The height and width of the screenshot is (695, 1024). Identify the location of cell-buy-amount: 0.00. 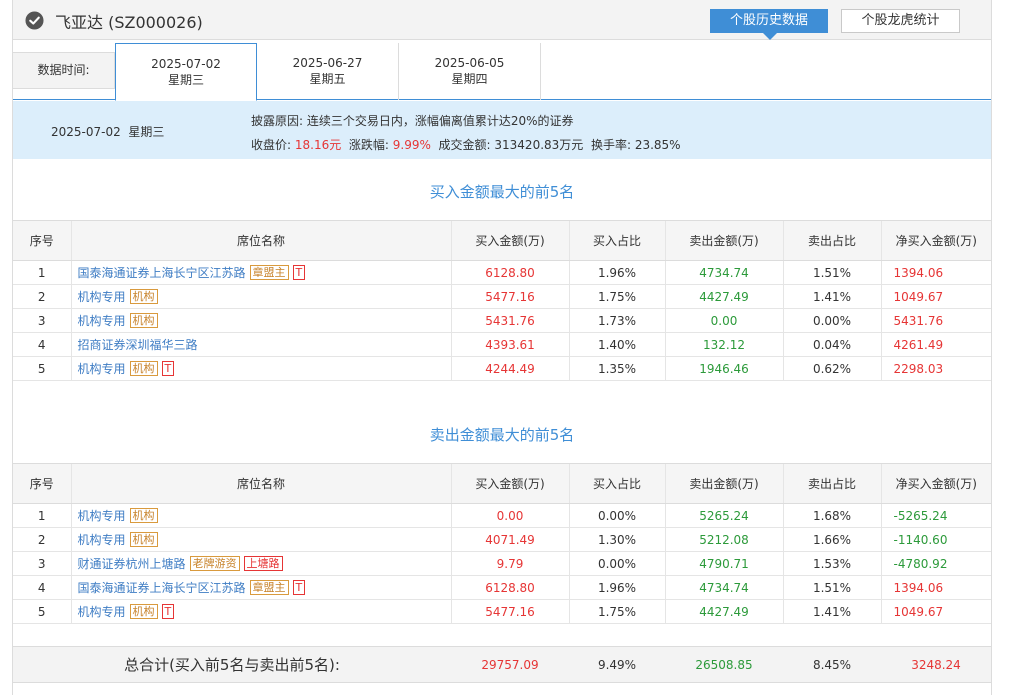
(509, 515).